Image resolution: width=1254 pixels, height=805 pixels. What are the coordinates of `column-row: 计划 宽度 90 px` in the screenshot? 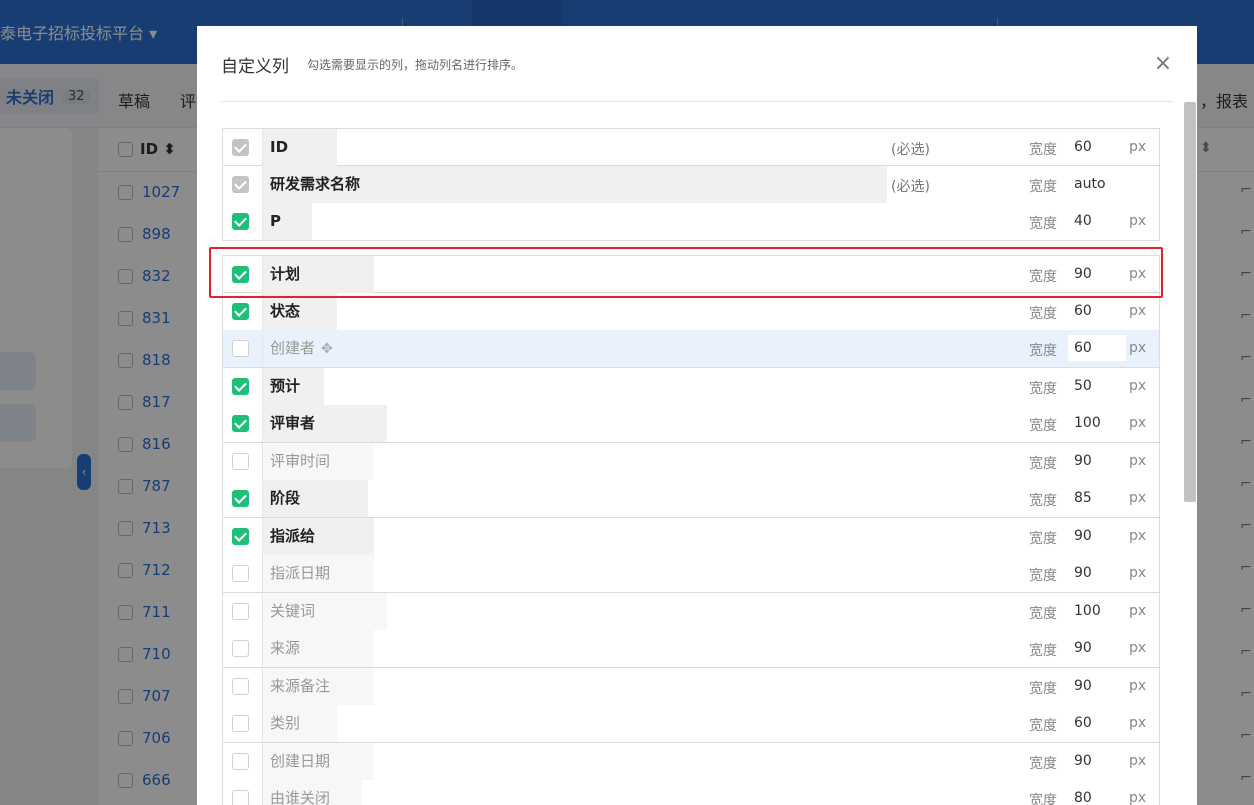 It's located at (691, 274).